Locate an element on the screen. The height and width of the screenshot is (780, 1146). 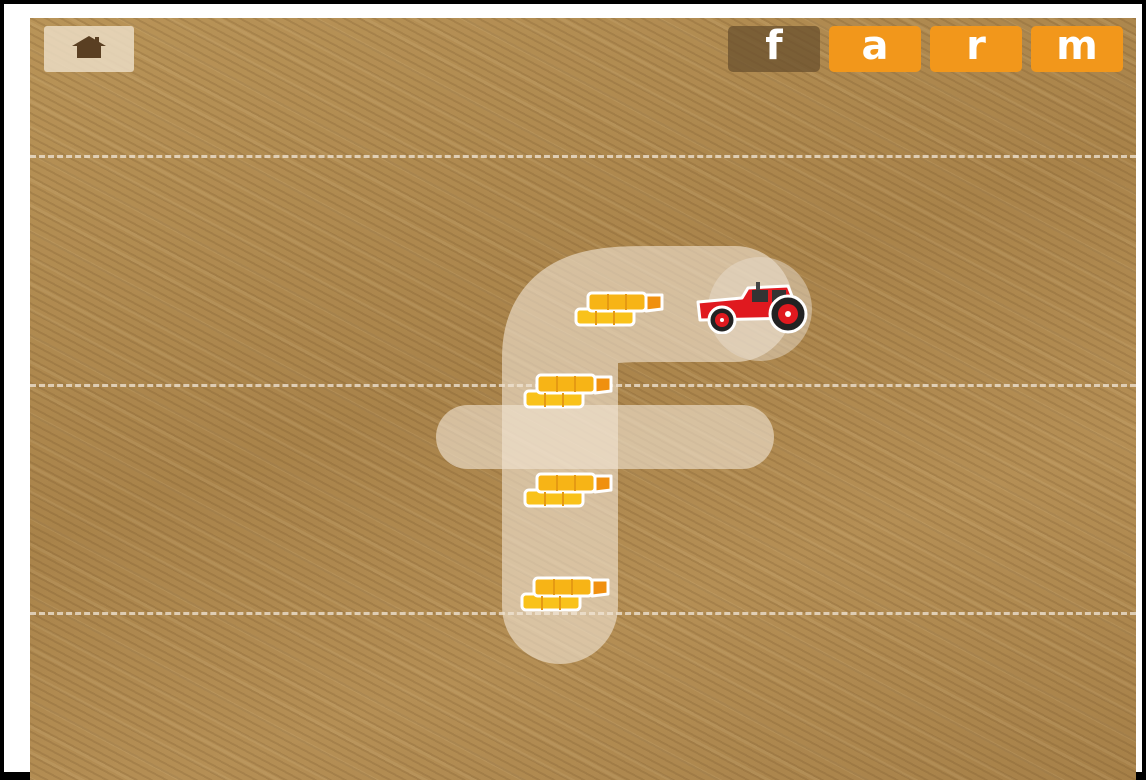
letter-tile-r: r is located at coordinates (976, 49).